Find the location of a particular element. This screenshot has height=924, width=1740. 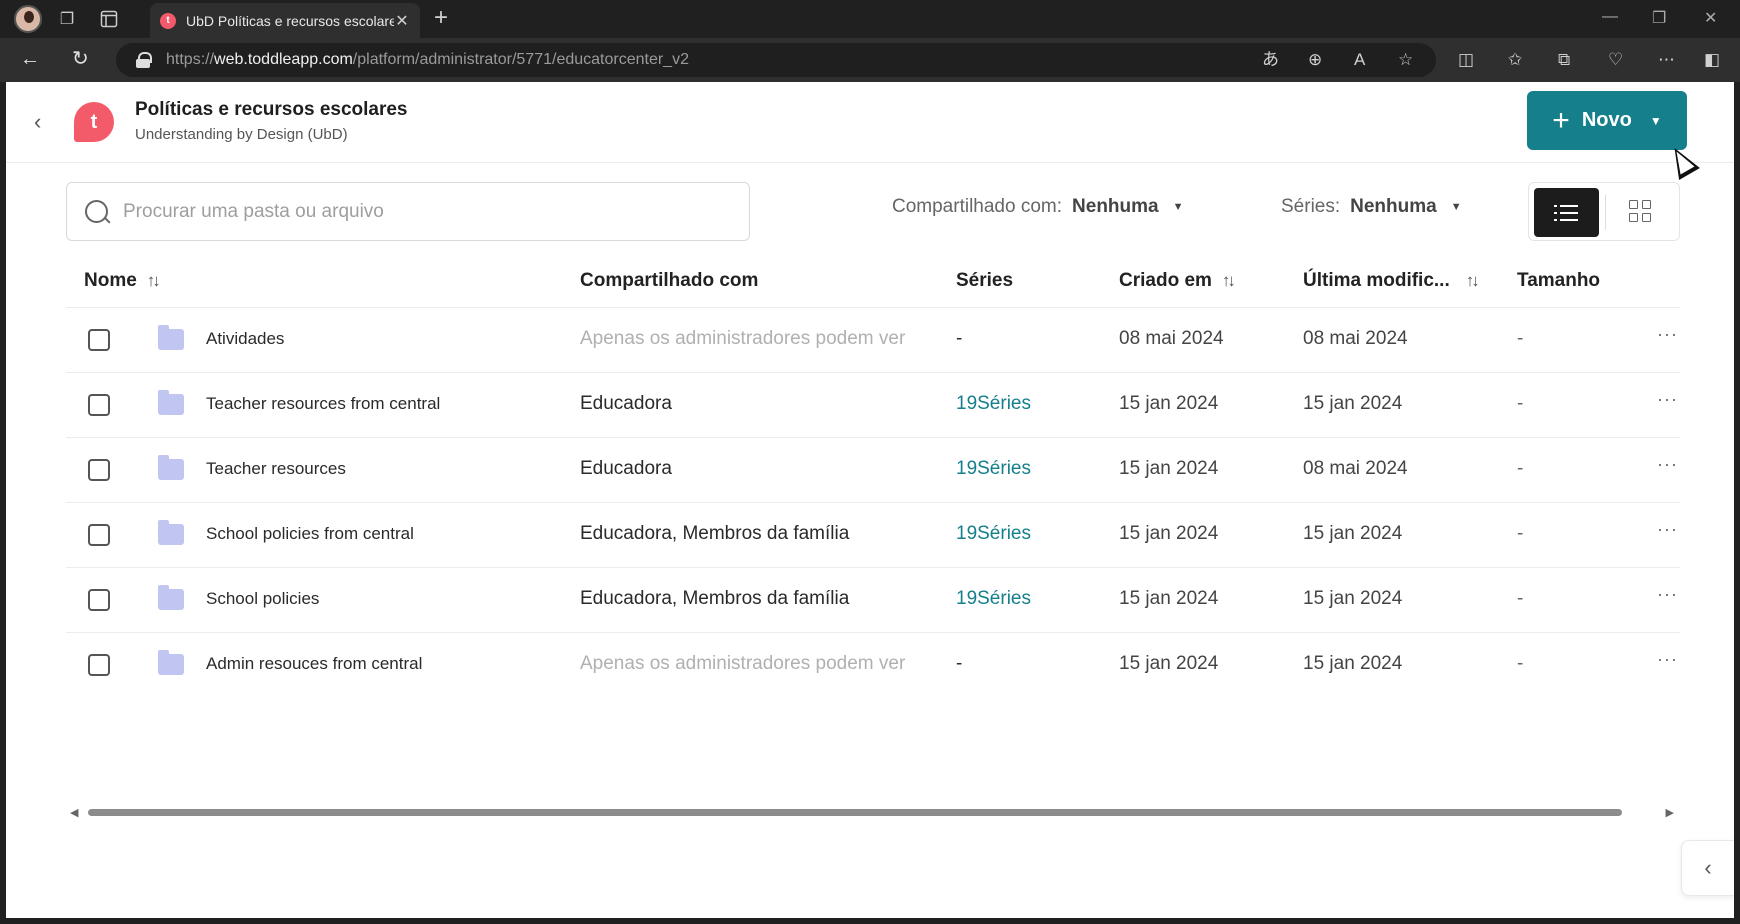

favorites-icon: ✩ is located at coordinates (1515, 60).